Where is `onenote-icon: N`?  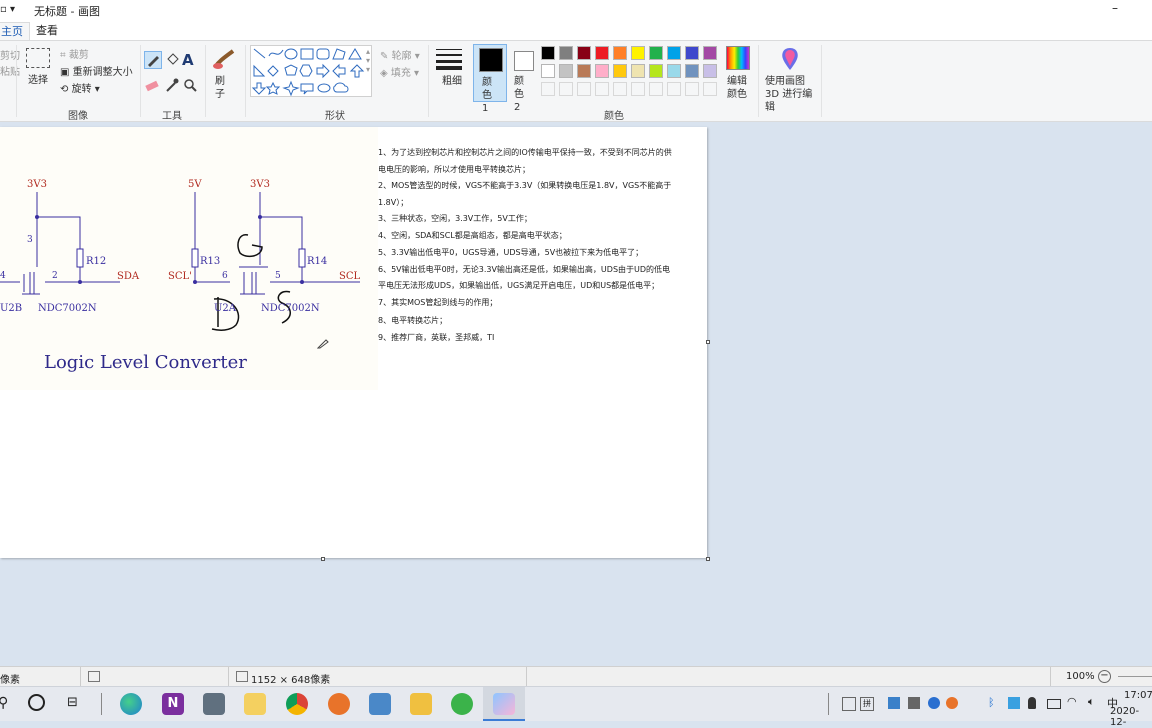 onenote-icon: N is located at coordinates (173, 704).